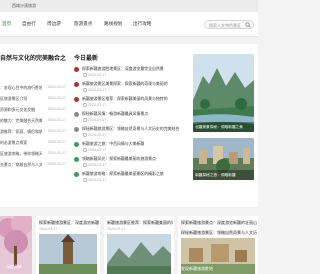 The image size is (320, 274). I want to click on search-box: 搜索人文特色景区, so click(229, 24).